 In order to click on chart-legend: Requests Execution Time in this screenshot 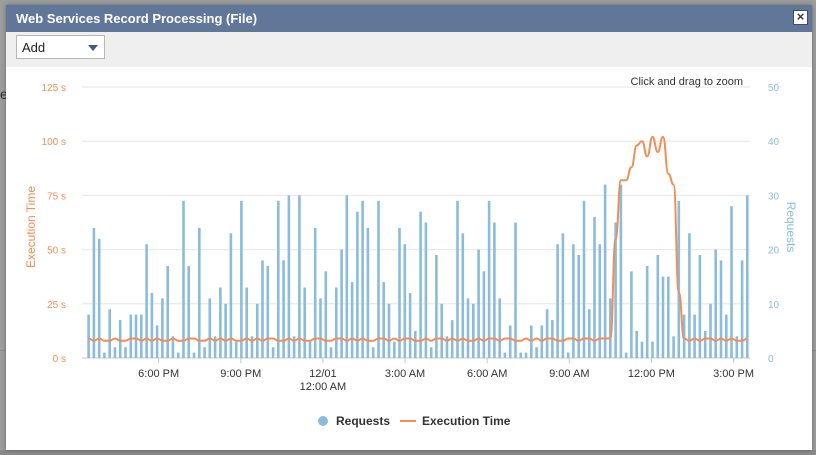, I will do `click(414, 421)`.